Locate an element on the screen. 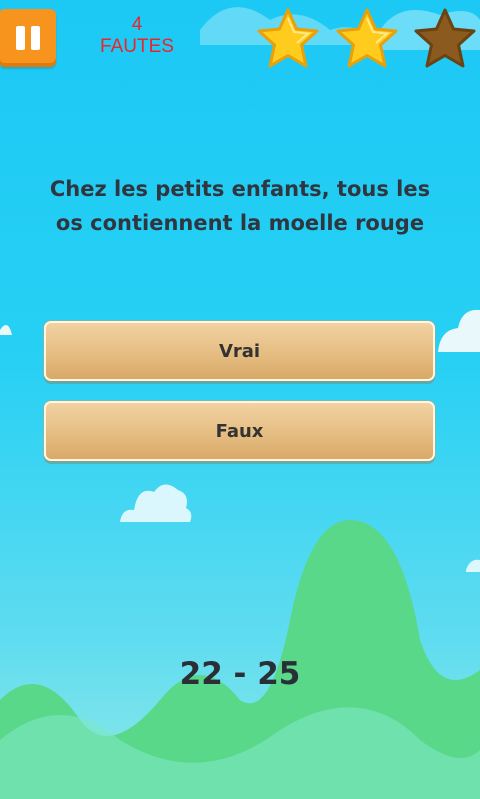 This screenshot has height=799, width=480. question-line-2: os contiennent la moelle rouge is located at coordinates (240, 223).